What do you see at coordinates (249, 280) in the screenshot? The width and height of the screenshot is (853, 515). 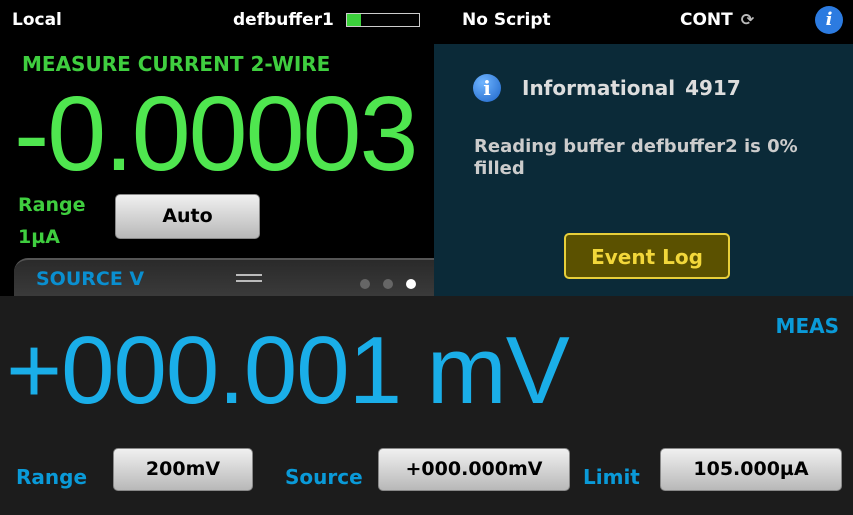 I see `drag-handle-icon` at bounding box center [249, 280].